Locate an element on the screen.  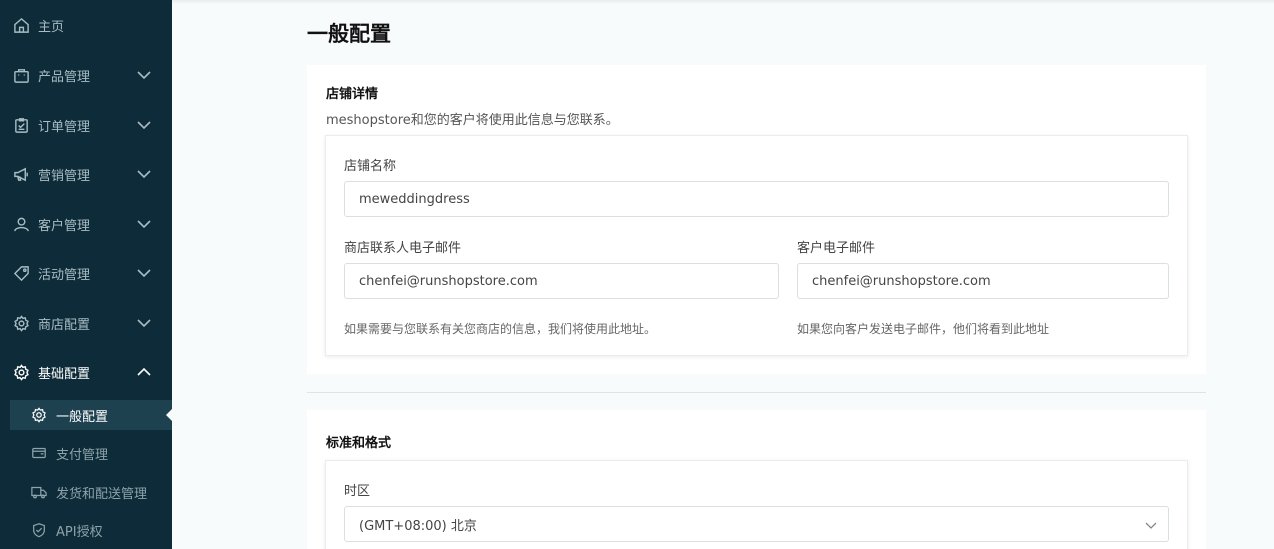
standards-form: 时区 (GMT+08:00) 北京 is located at coordinates (756, 504).